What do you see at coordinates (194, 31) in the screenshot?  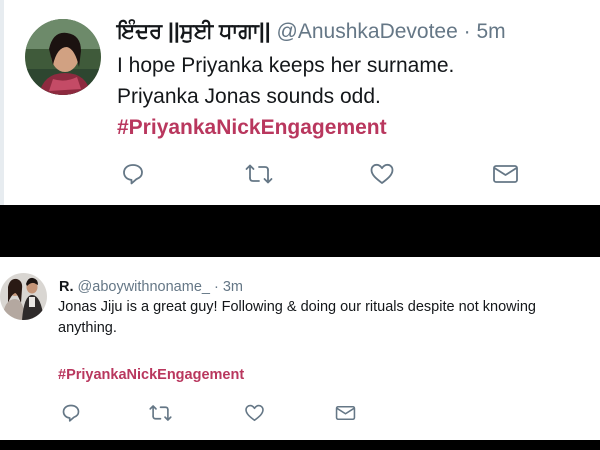 I see `display-name: ਇੰਦਰ ||ਸੁਈ ਧਾਗਾ||` at bounding box center [194, 31].